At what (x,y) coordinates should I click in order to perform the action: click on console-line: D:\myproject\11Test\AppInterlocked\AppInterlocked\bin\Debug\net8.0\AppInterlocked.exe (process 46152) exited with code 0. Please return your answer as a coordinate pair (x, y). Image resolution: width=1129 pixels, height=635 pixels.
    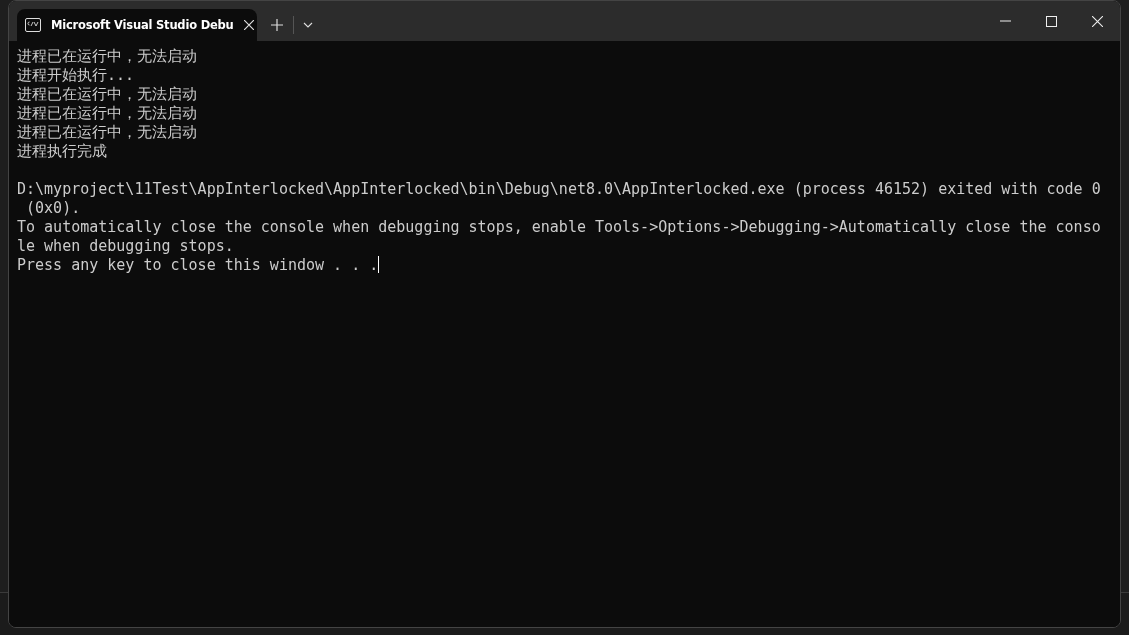
    Looking at the image, I should click on (559, 189).